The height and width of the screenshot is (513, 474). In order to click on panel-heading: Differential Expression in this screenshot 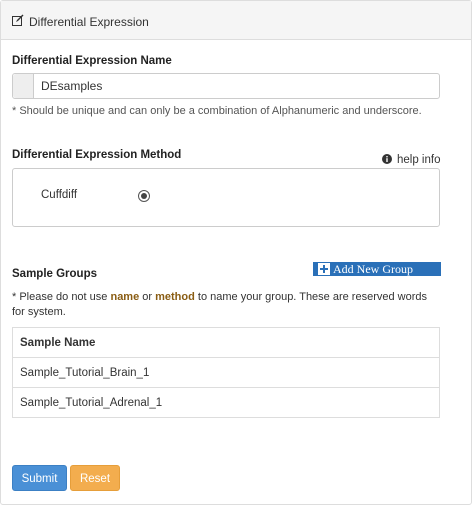, I will do `click(236, 20)`.